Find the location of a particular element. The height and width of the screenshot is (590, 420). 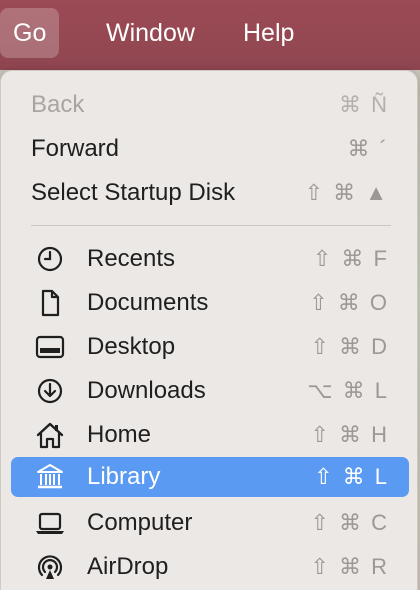

clock-icon is located at coordinates (50, 259).